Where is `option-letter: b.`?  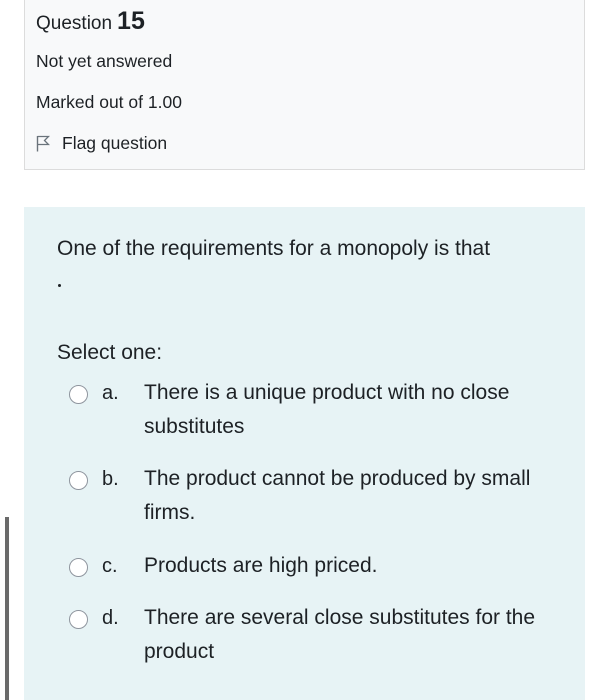
option-letter: b. is located at coordinates (110, 479).